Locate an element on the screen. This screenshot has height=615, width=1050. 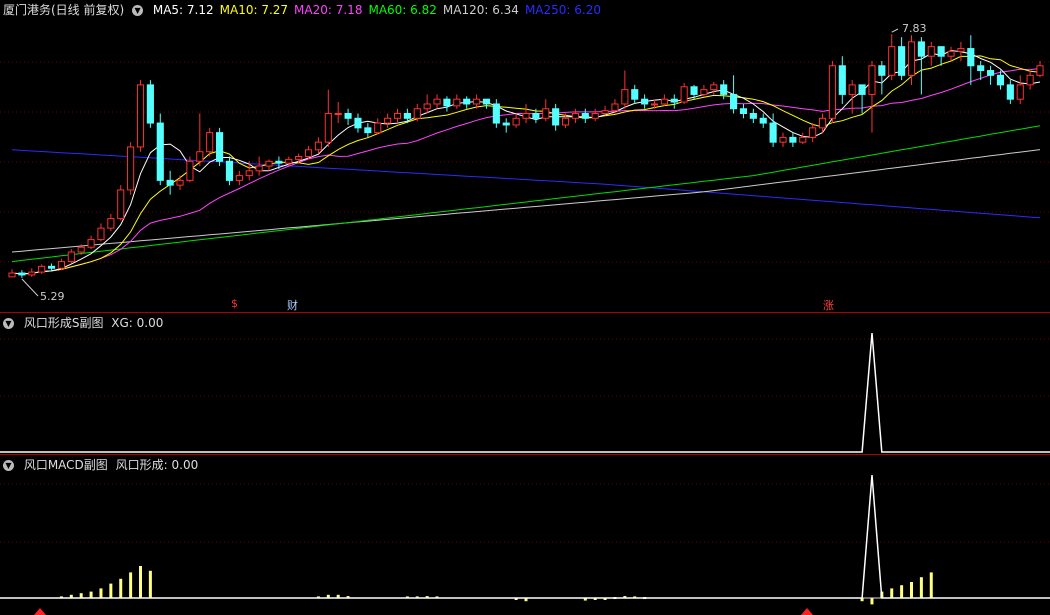
low-pointer is located at coordinates (30, 287).